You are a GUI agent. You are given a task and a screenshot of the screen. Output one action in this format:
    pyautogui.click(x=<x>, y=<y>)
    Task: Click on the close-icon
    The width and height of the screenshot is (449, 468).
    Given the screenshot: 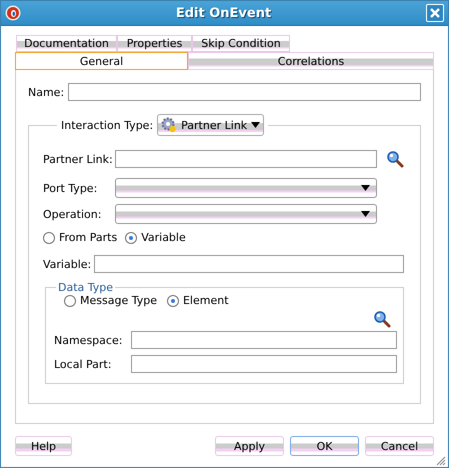 What is the action you would take?
    pyautogui.click(x=435, y=13)
    